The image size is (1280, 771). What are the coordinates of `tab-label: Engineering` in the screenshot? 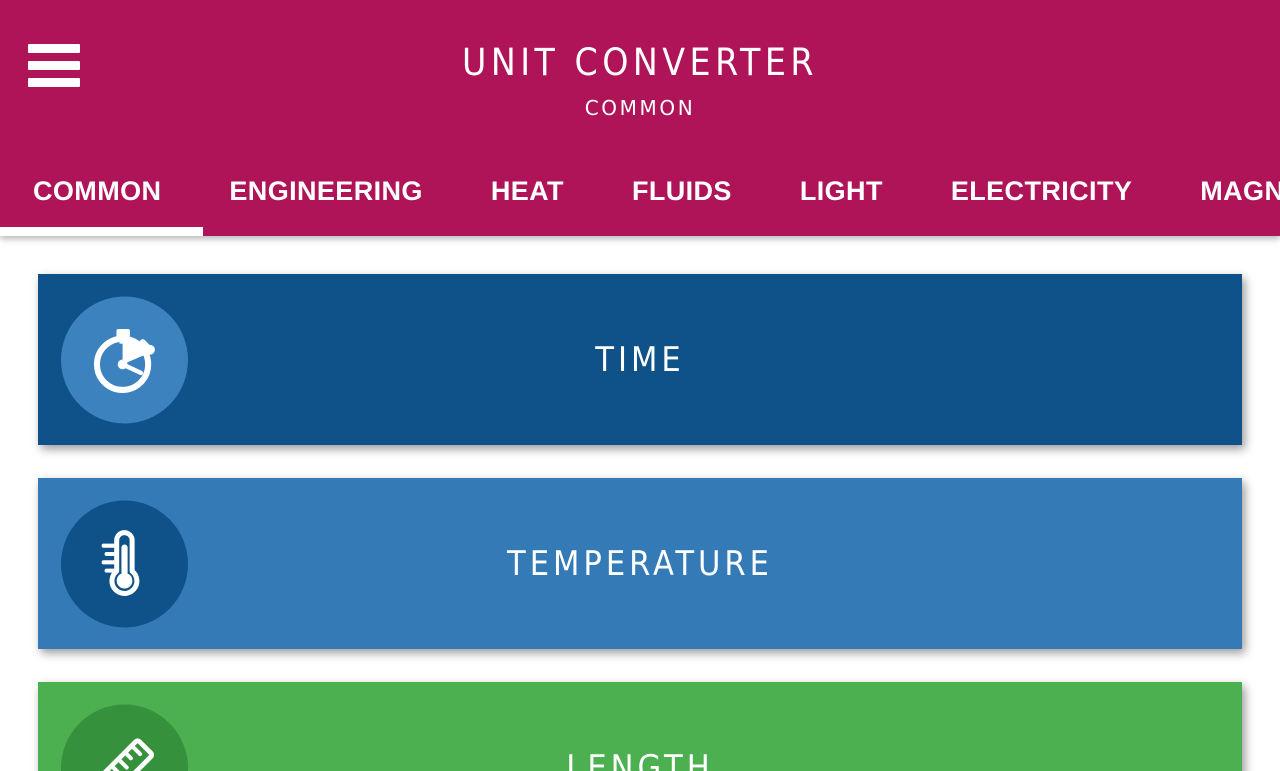 It's located at (326, 191).